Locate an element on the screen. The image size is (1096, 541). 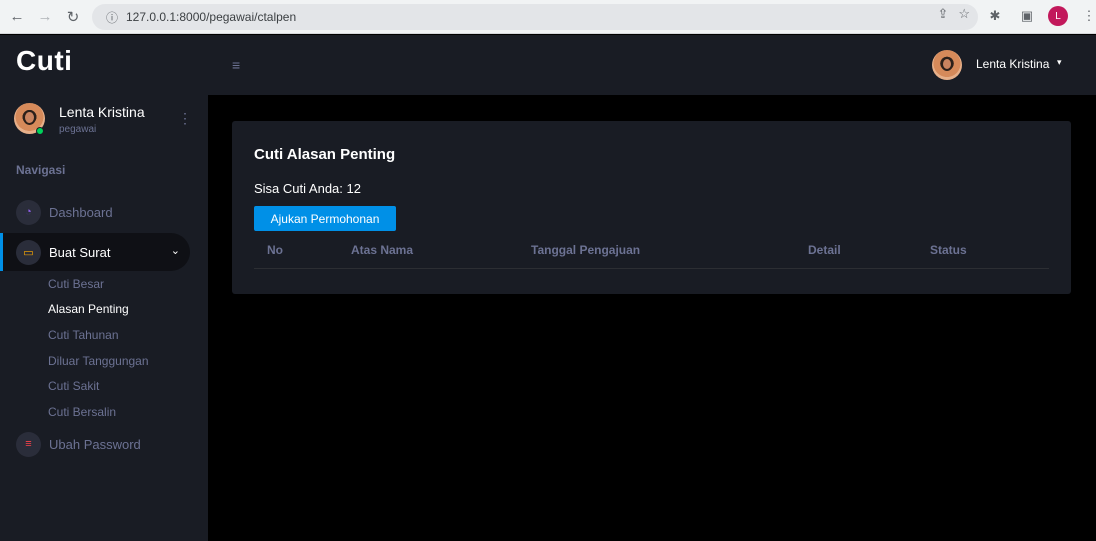
sidebar-item-label: Ubah Password is located at coordinates (95, 444).